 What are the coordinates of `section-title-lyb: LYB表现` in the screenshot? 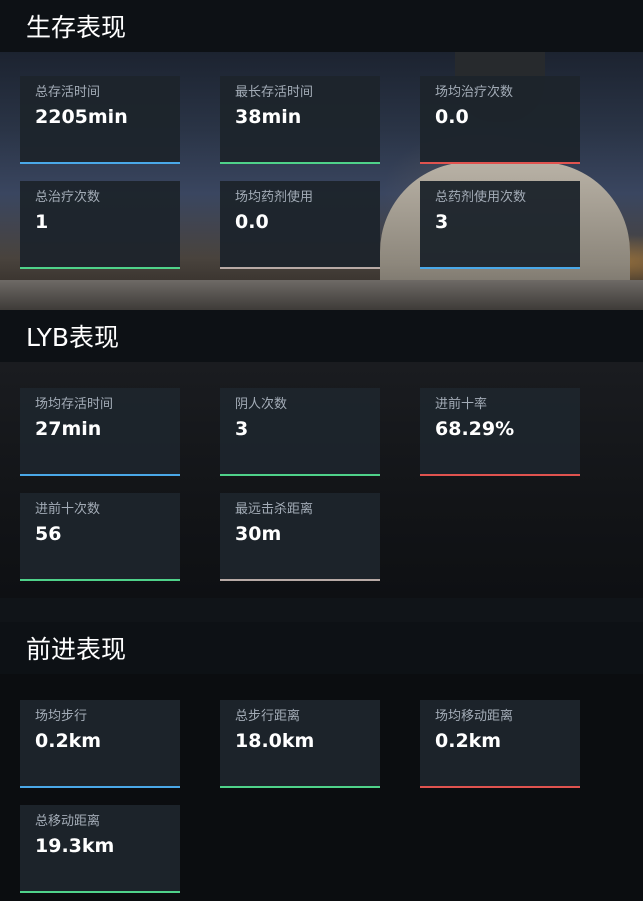 It's located at (321, 336).